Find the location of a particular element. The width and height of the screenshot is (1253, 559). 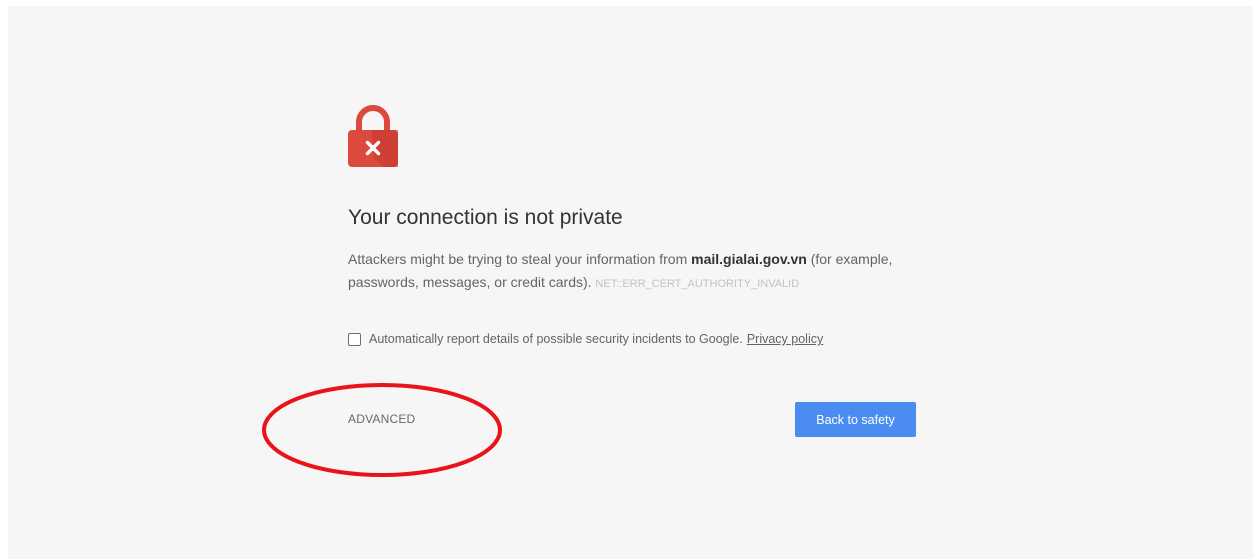

lock-error-icon is located at coordinates (373, 136).